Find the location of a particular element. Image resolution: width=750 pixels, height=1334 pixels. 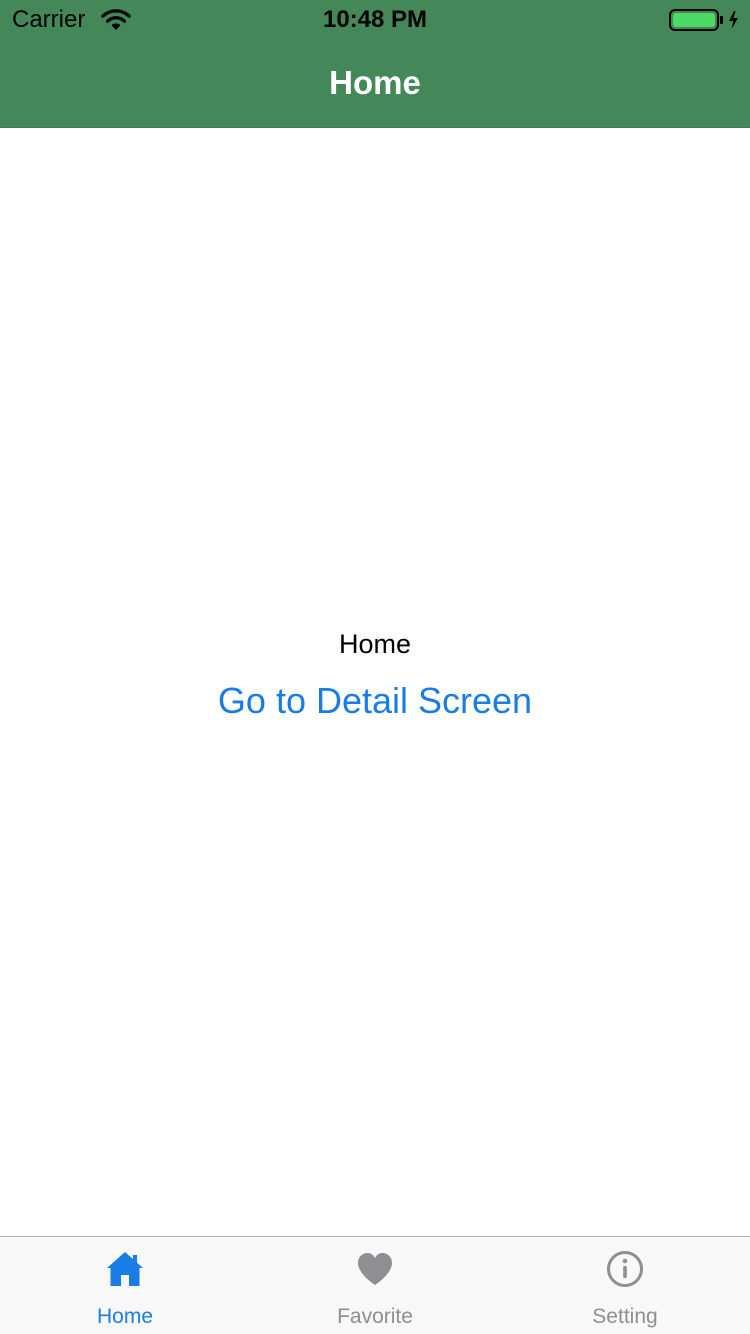

tab-bar: Home Favorite Setting is located at coordinates (375, 1285).